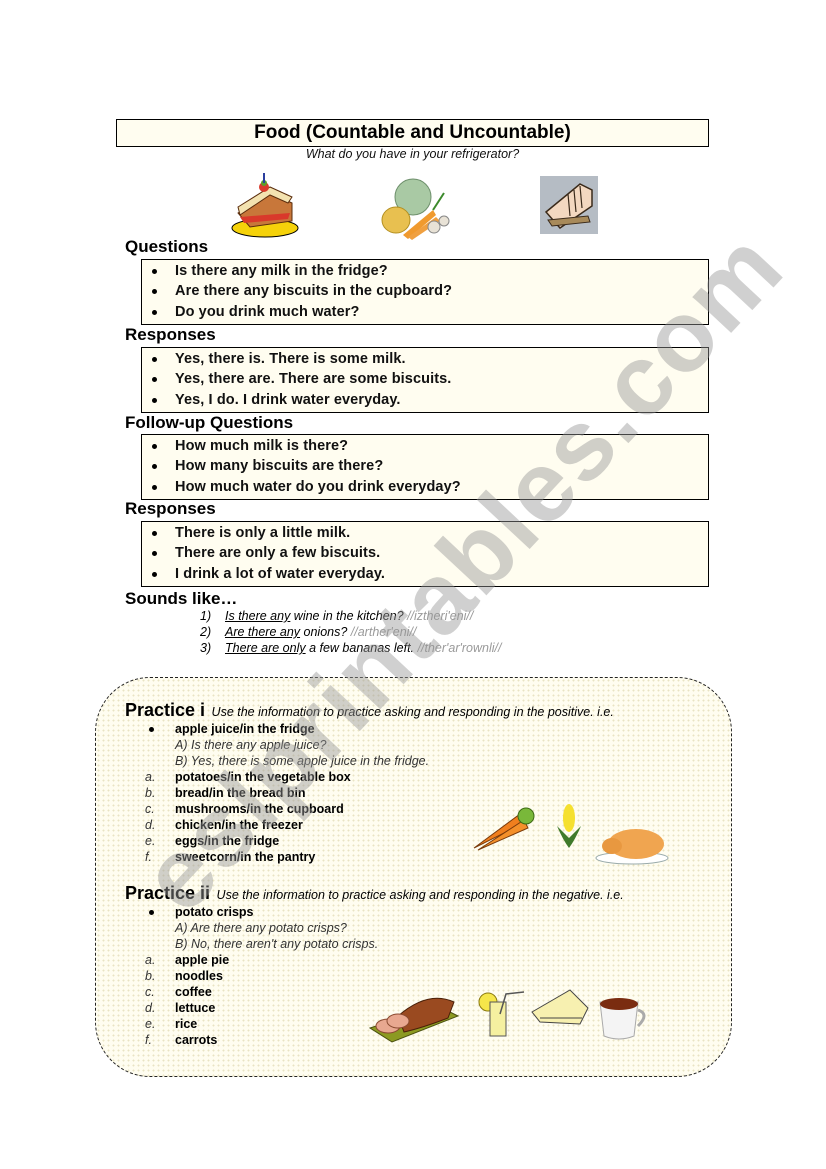  I want to click on practice-1-heading: Practice i, so click(165, 710).